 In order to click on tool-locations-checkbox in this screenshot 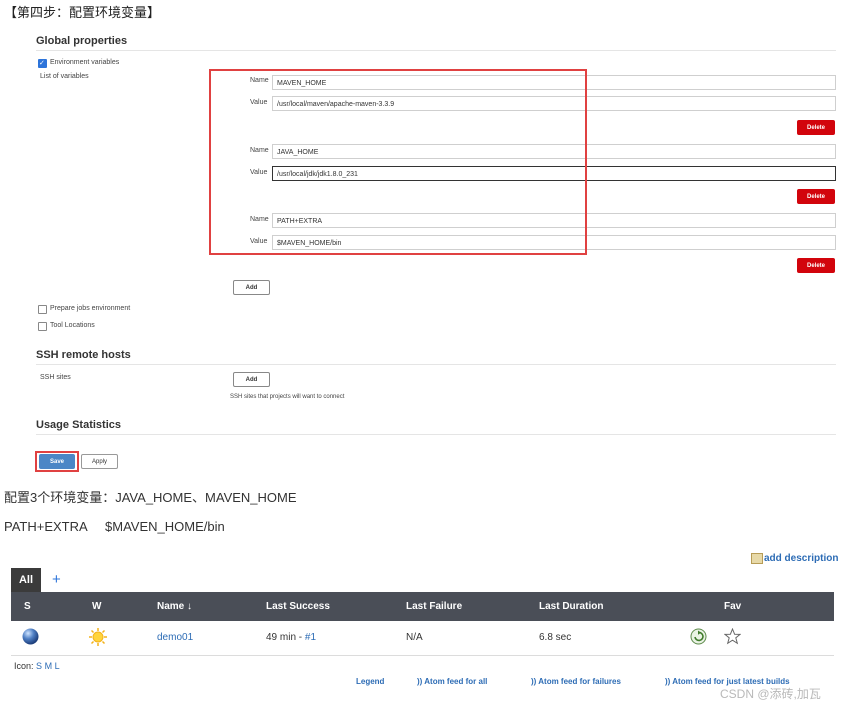, I will do `click(42, 326)`.